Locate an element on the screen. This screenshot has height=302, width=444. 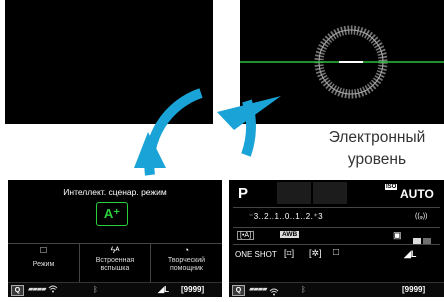
camera-settings-icon is located at coordinates (422, 238).